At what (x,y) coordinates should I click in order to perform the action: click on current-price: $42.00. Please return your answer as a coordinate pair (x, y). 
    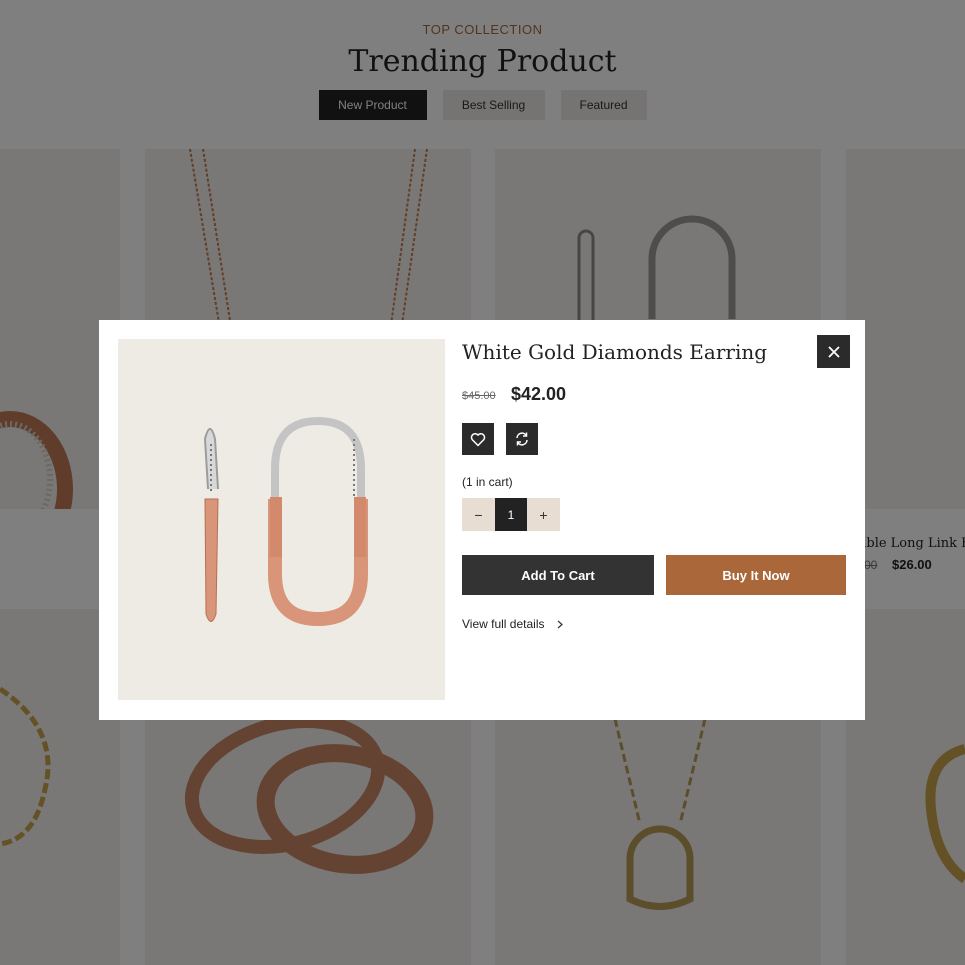
    Looking at the image, I should click on (539, 394).